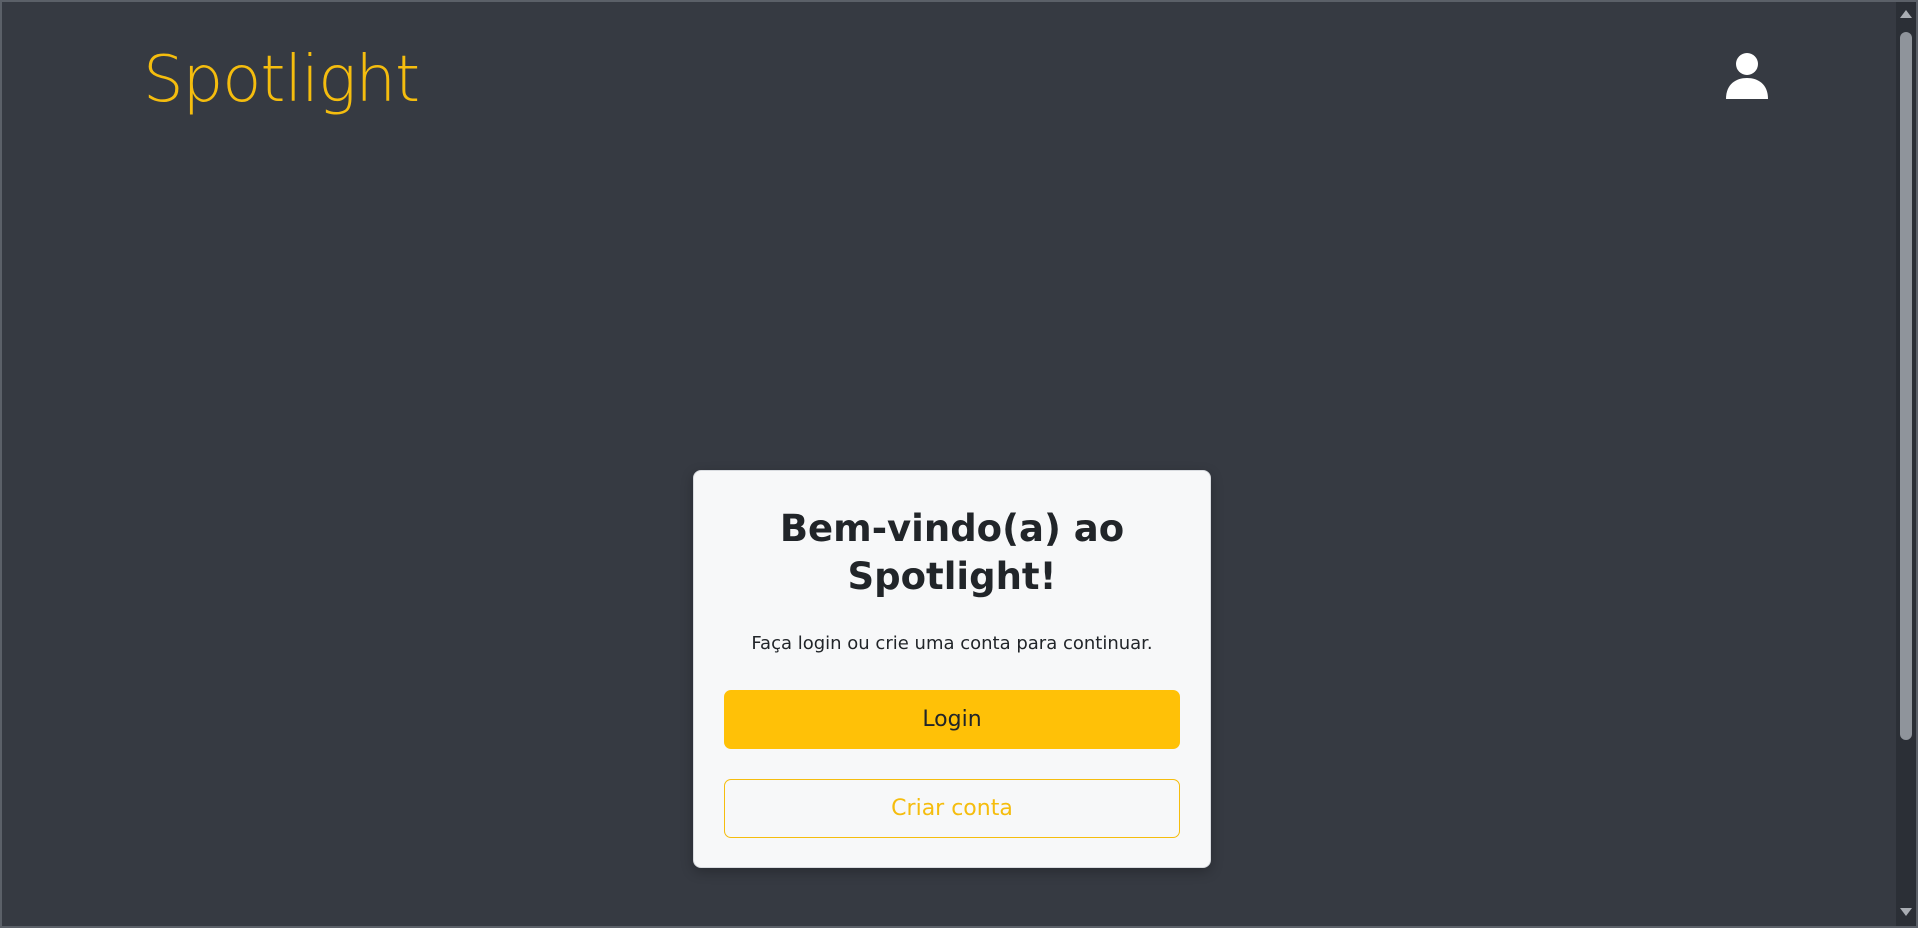 The height and width of the screenshot is (928, 1918). Describe the element at coordinates (1906, 912) in the screenshot. I see `scroll-down-arrow-icon` at that location.